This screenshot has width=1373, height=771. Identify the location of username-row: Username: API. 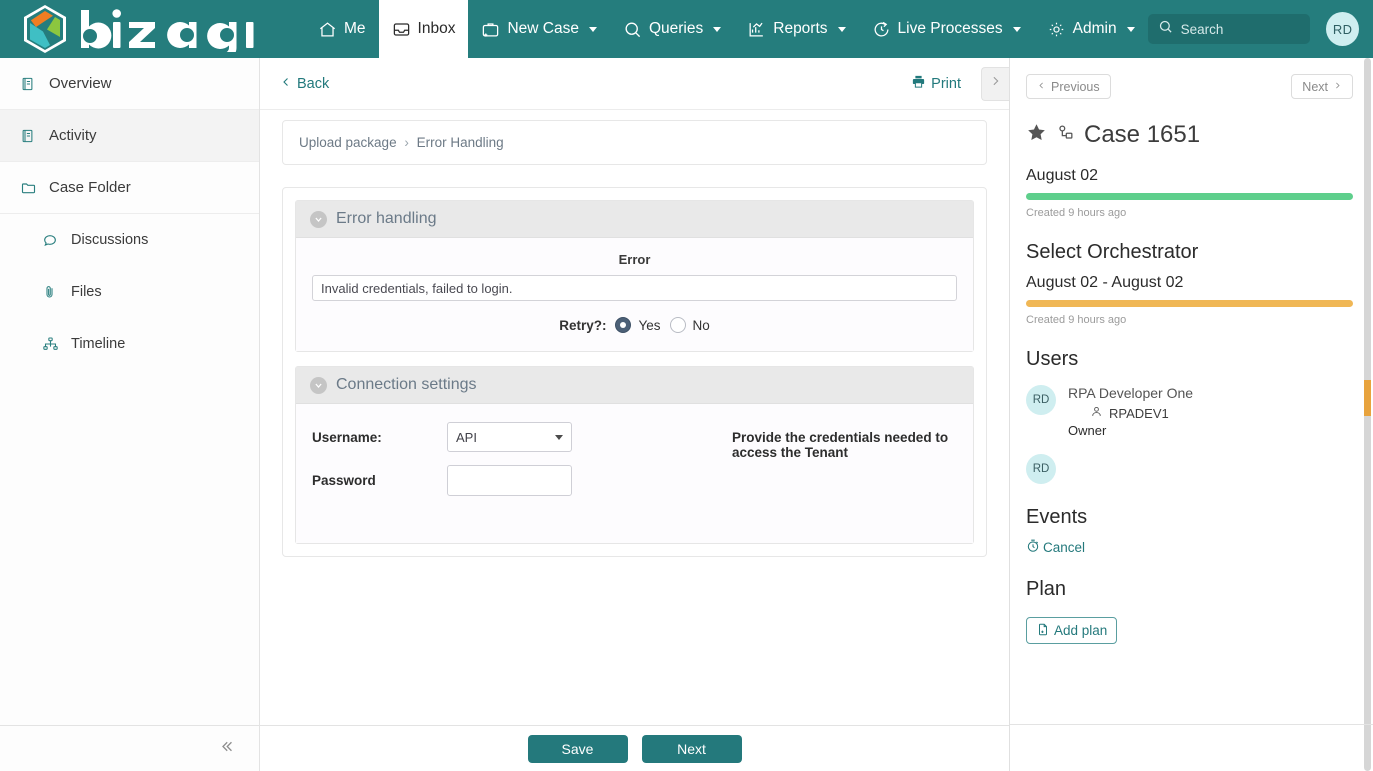
(522, 437).